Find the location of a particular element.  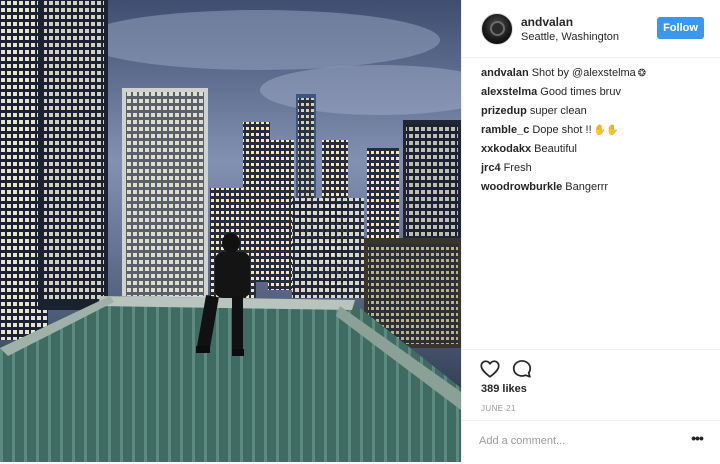

comment-username: prizedup is located at coordinates (504, 111).